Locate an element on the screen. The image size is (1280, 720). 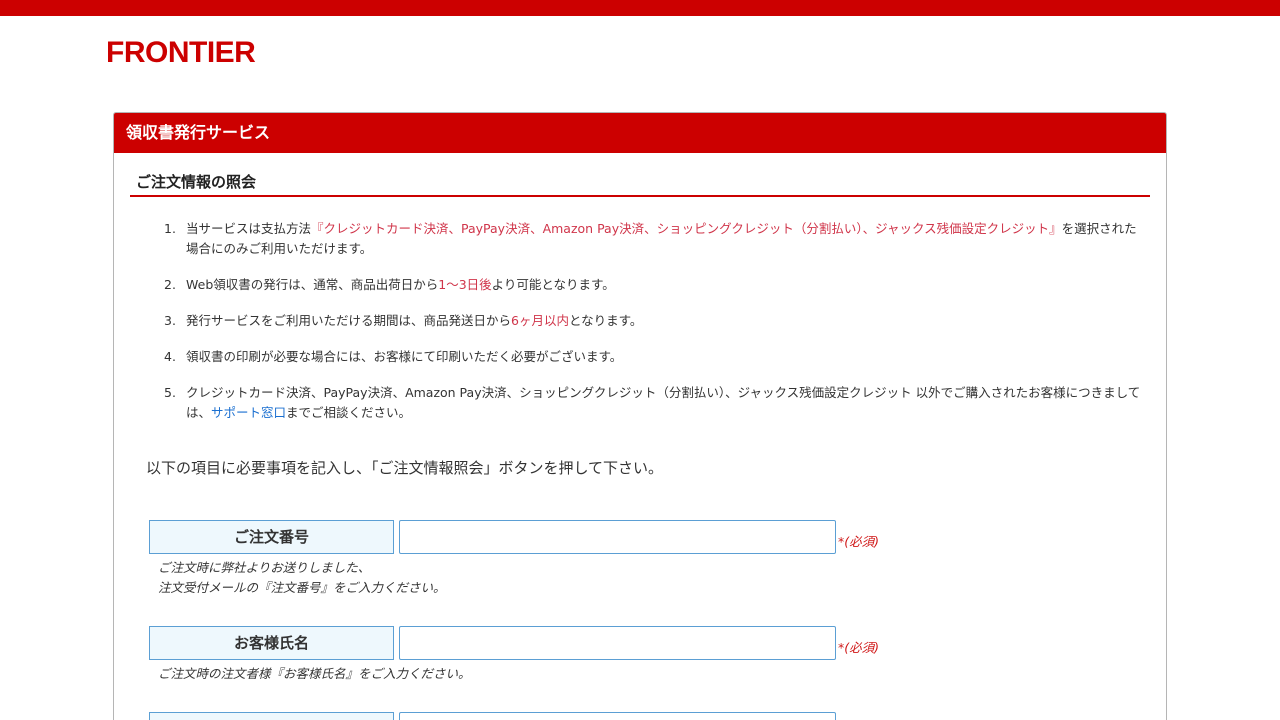
note-number: 1. is located at coordinates (170, 228).